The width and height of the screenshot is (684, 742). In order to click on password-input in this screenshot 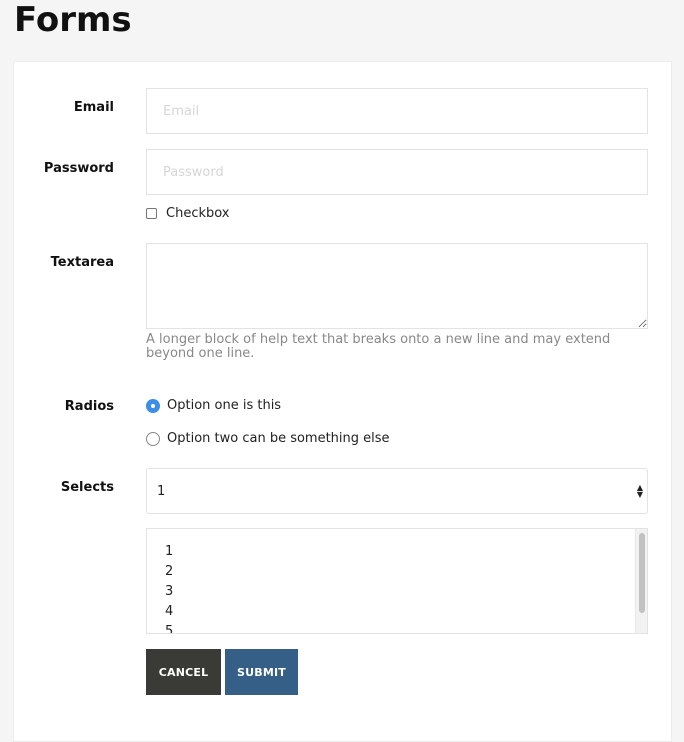, I will do `click(397, 172)`.